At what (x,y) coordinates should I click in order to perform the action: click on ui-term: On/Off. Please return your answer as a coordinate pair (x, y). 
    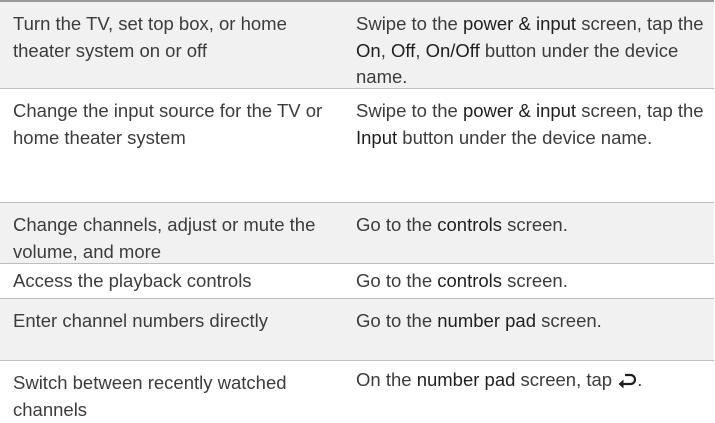
    Looking at the image, I should click on (452, 50).